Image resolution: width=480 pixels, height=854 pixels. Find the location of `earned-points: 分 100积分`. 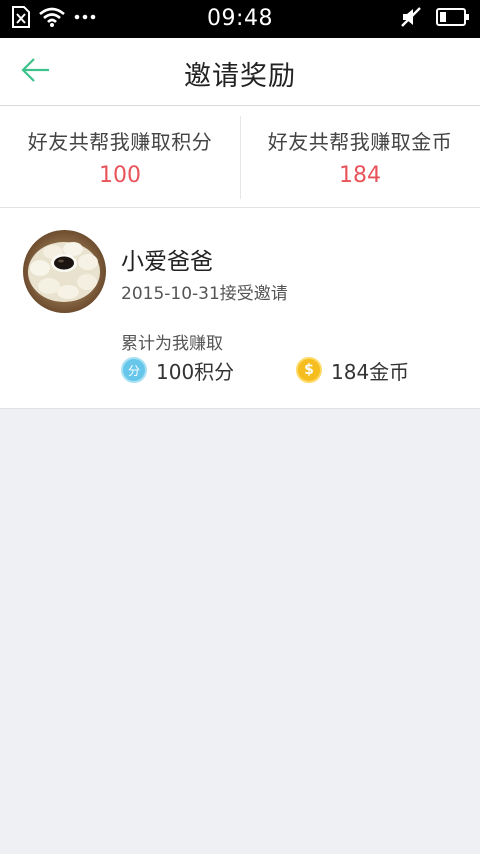

earned-points: 分 100积分 is located at coordinates (177, 370).